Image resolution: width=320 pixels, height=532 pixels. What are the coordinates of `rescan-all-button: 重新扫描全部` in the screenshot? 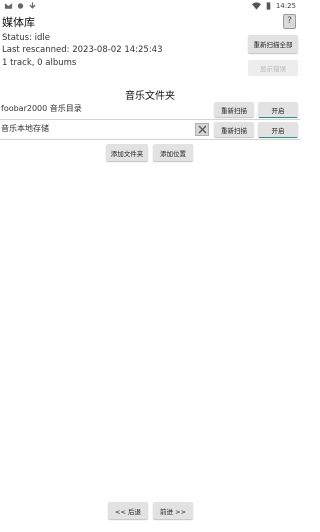 It's located at (273, 44).